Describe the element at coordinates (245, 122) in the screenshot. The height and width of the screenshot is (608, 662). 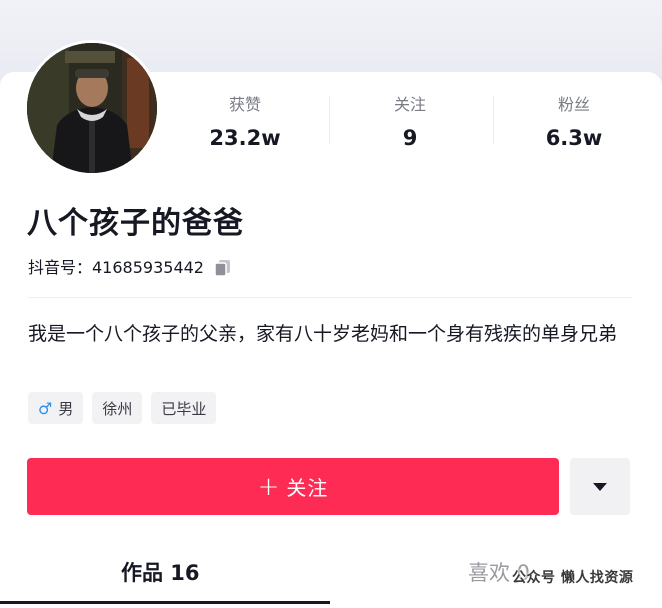
I see `stat-likes: 获赞 23.2w` at that location.